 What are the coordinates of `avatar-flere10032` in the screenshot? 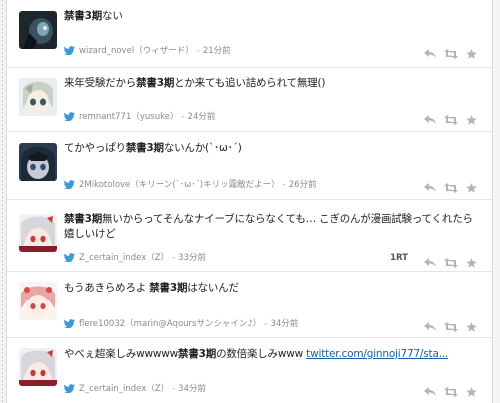 It's located at (38, 301).